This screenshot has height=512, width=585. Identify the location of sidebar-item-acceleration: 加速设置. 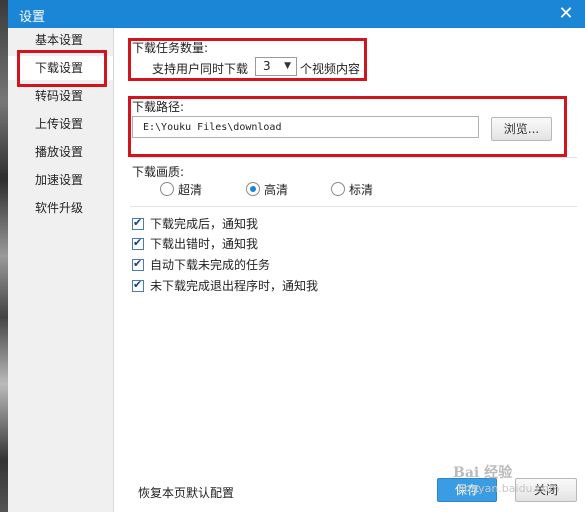
(60, 180).